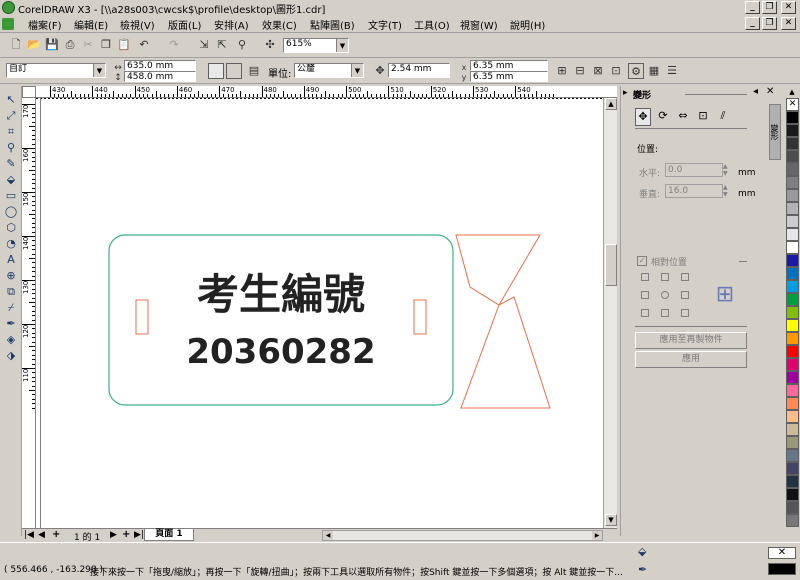 The image size is (800, 580). What do you see at coordinates (691, 340) in the screenshot?
I see `apply-to-duplicate-button: 應用至再製物件` at bounding box center [691, 340].